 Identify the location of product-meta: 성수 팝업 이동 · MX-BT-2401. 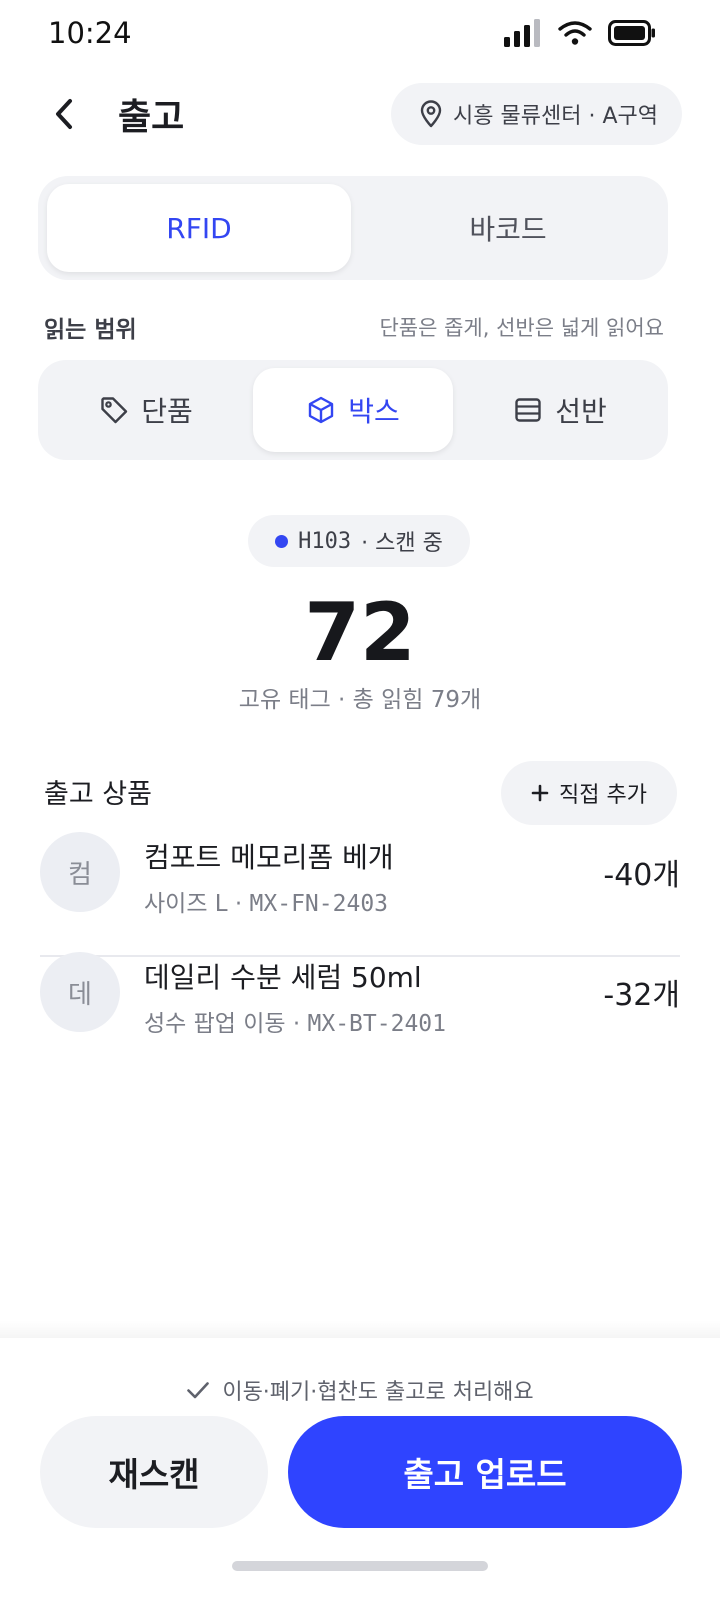
(295, 1021).